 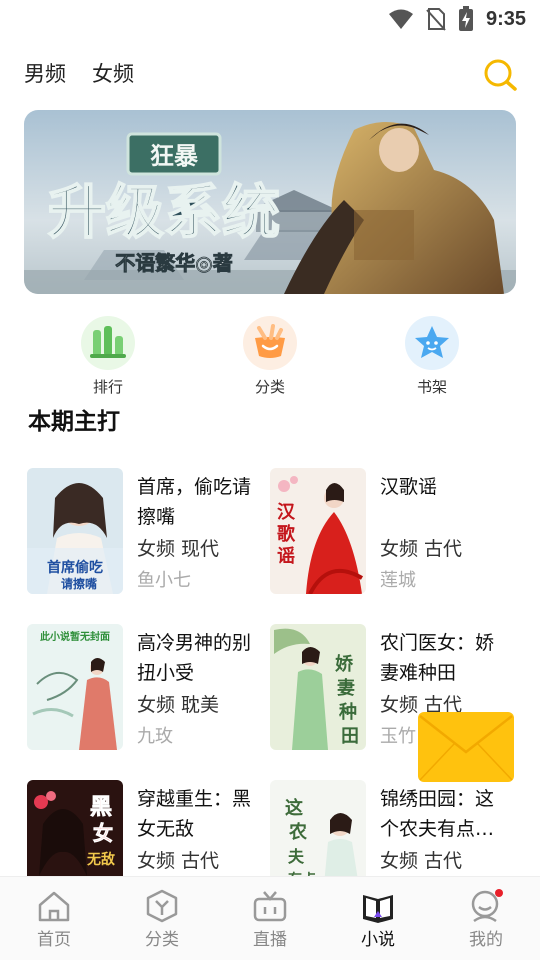 What do you see at coordinates (465, 18) in the screenshot?
I see `battery-charging-icon` at bounding box center [465, 18].